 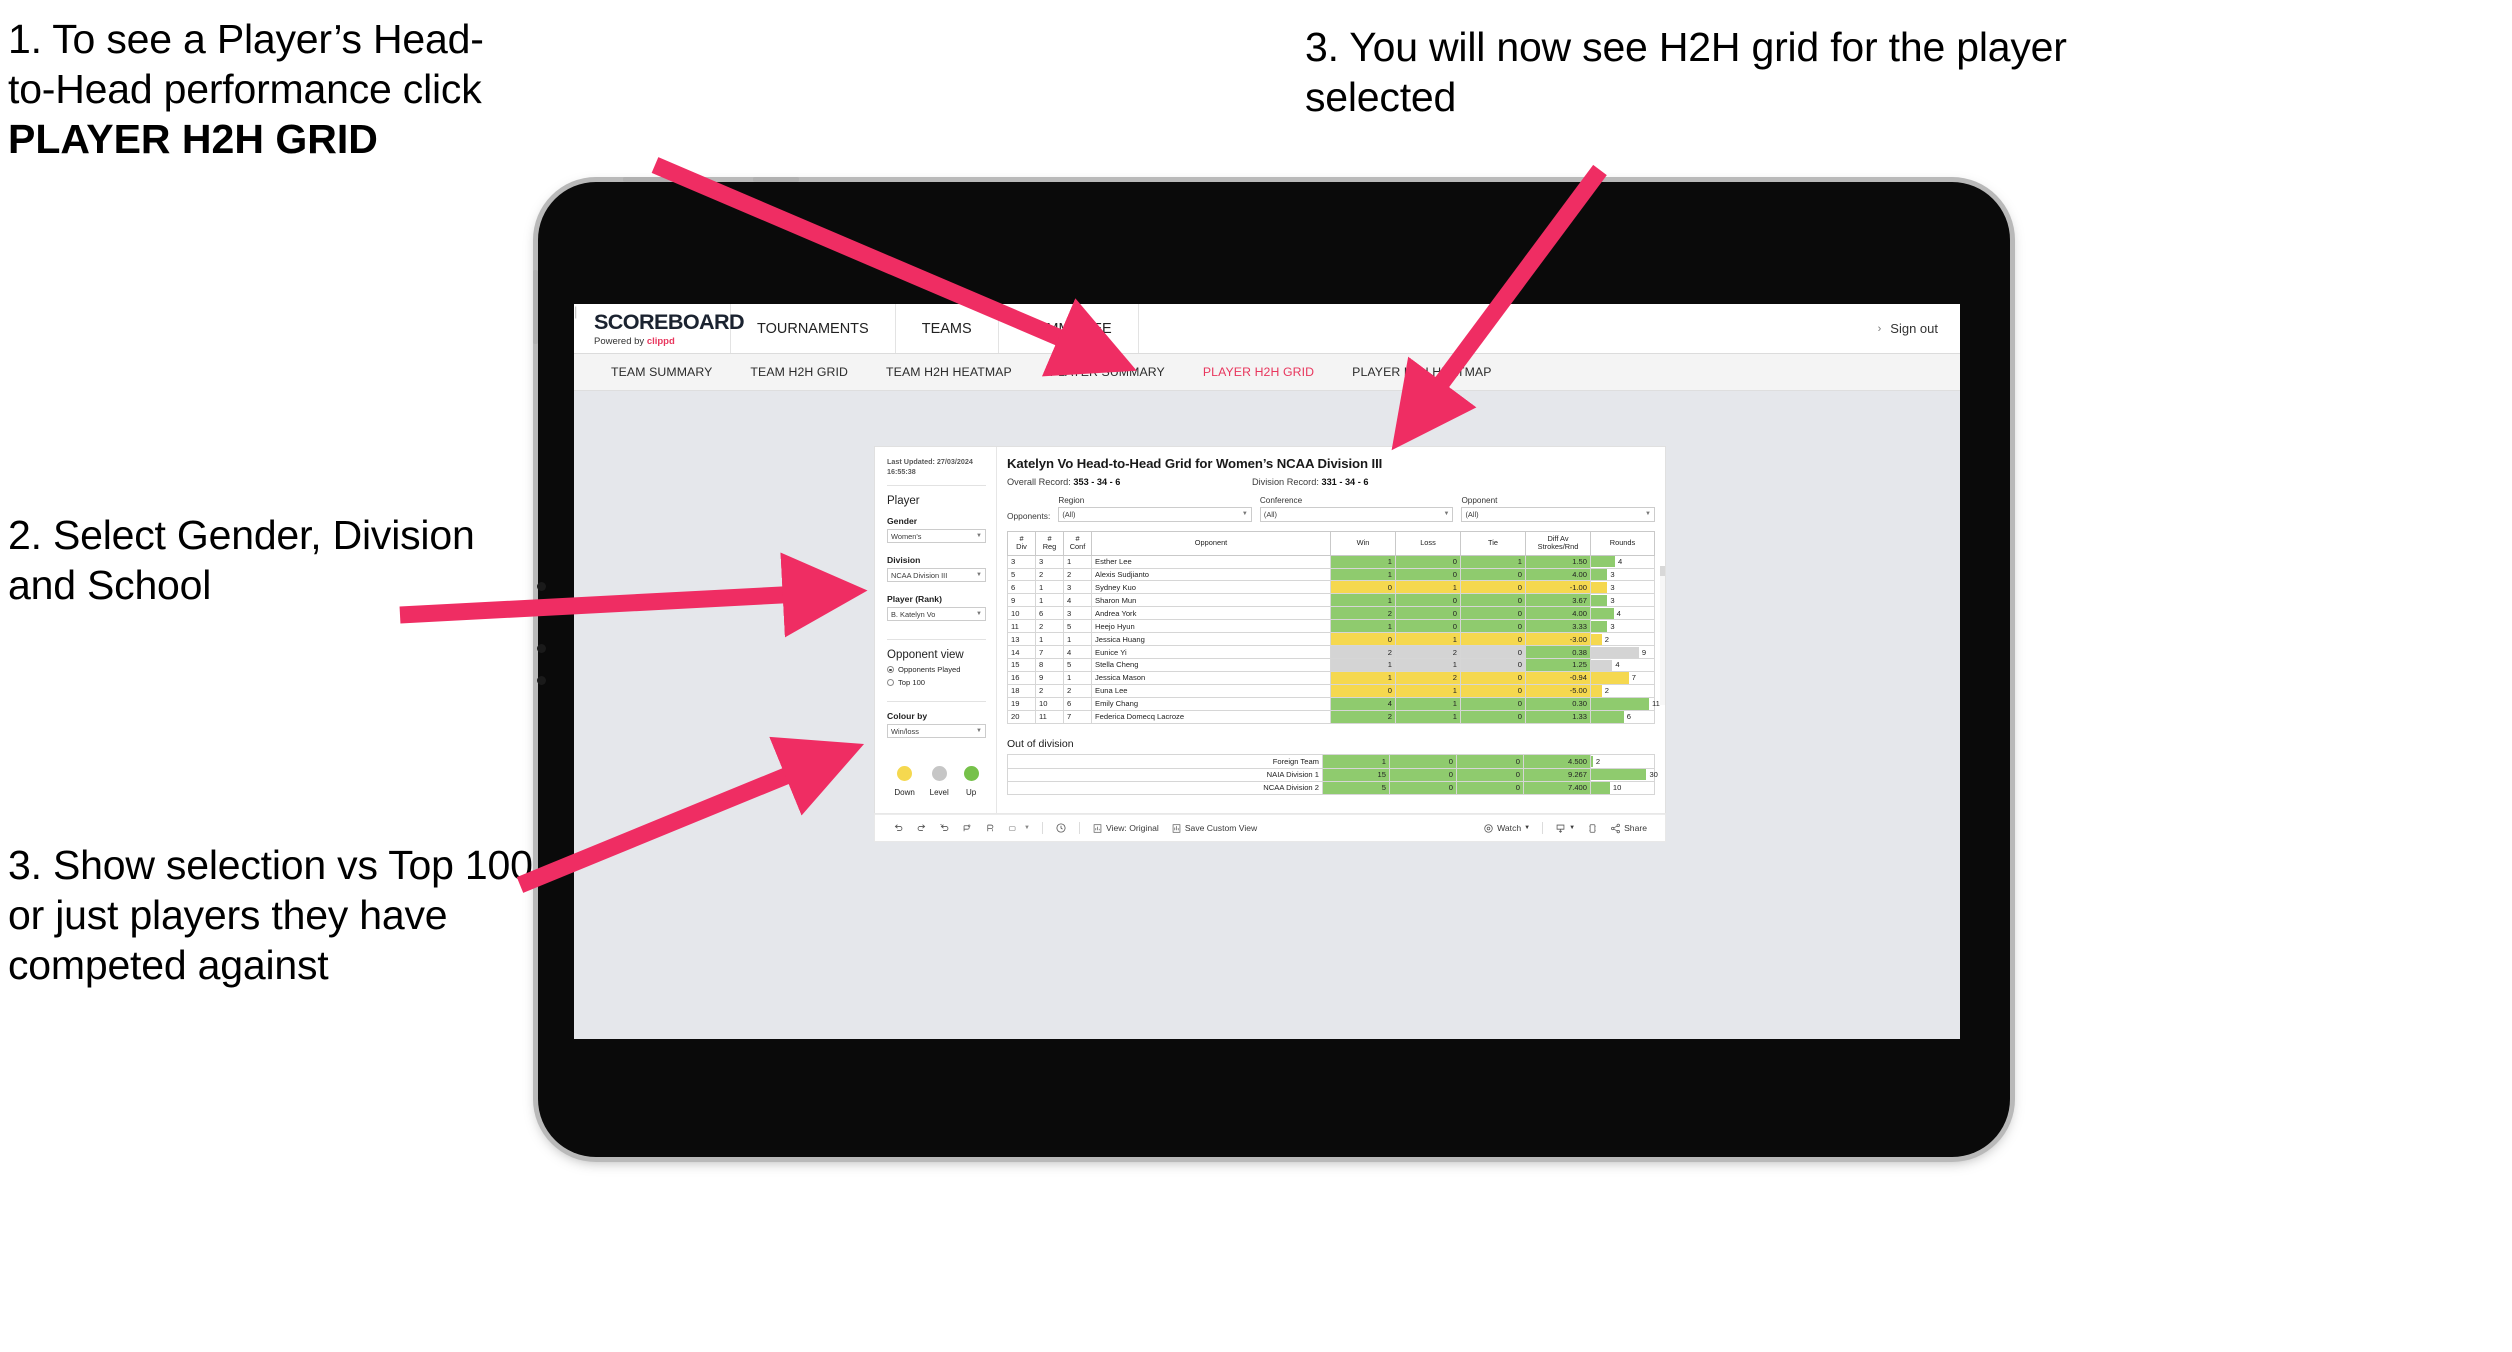 What do you see at coordinates (1423, 774) in the screenshot?
I see `ood-cell-loss: 0` at bounding box center [1423, 774].